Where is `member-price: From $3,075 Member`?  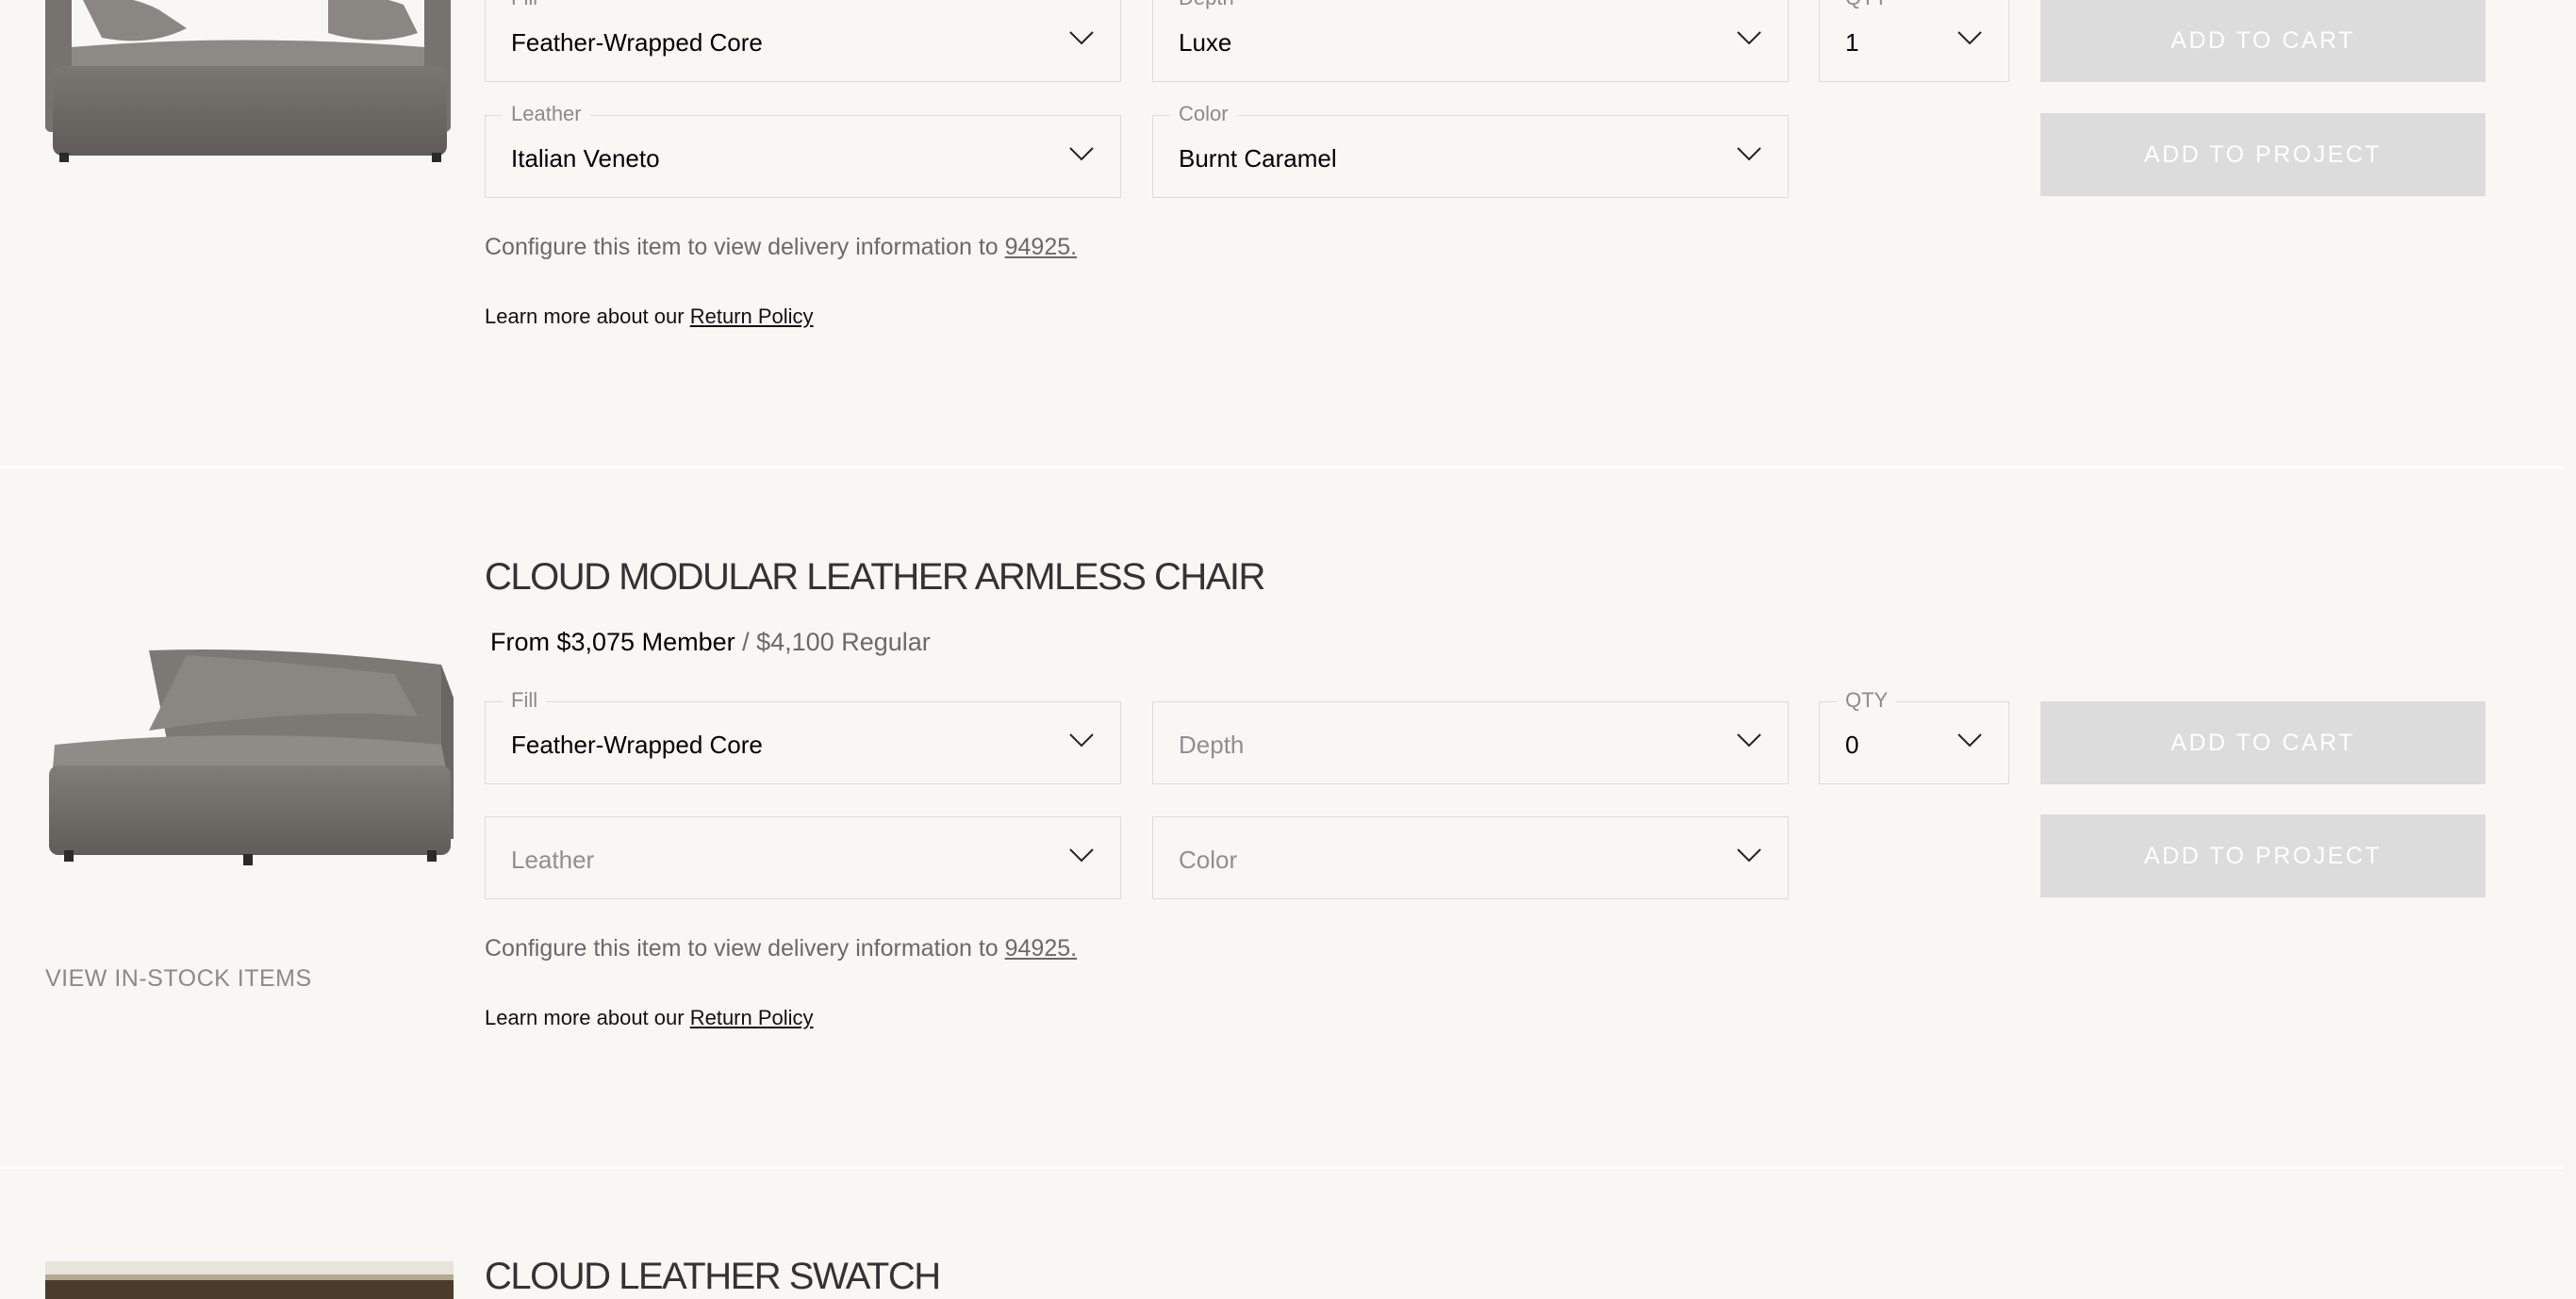
member-price: From $3,075 Member is located at coordinates (612, 642).